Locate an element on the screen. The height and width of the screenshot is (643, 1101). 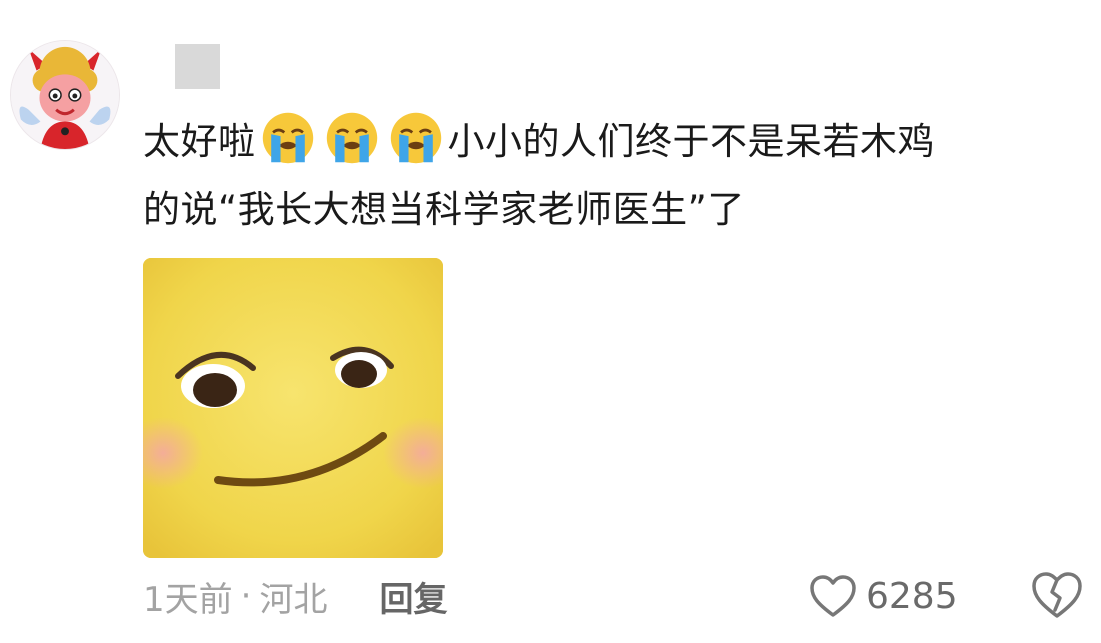
broken-heart-icon is located at coordinates (1057, 595).